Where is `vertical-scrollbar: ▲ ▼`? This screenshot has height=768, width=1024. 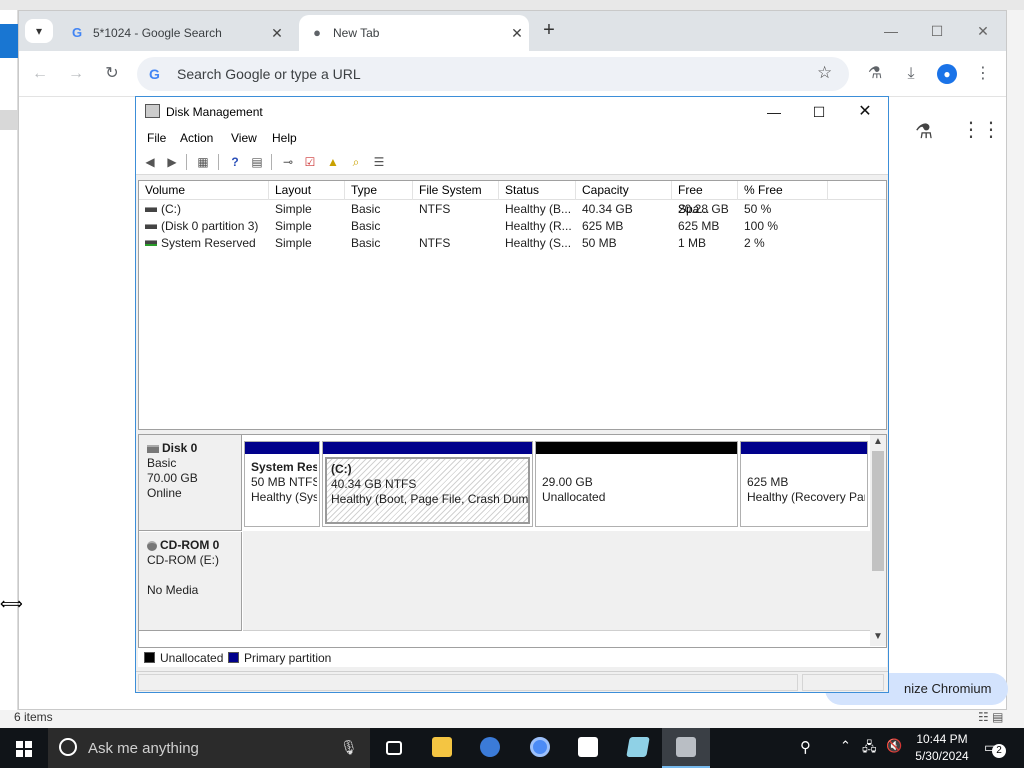 vertical-scrollbar: ▲ ▼ is located at coordinates (878, 540).